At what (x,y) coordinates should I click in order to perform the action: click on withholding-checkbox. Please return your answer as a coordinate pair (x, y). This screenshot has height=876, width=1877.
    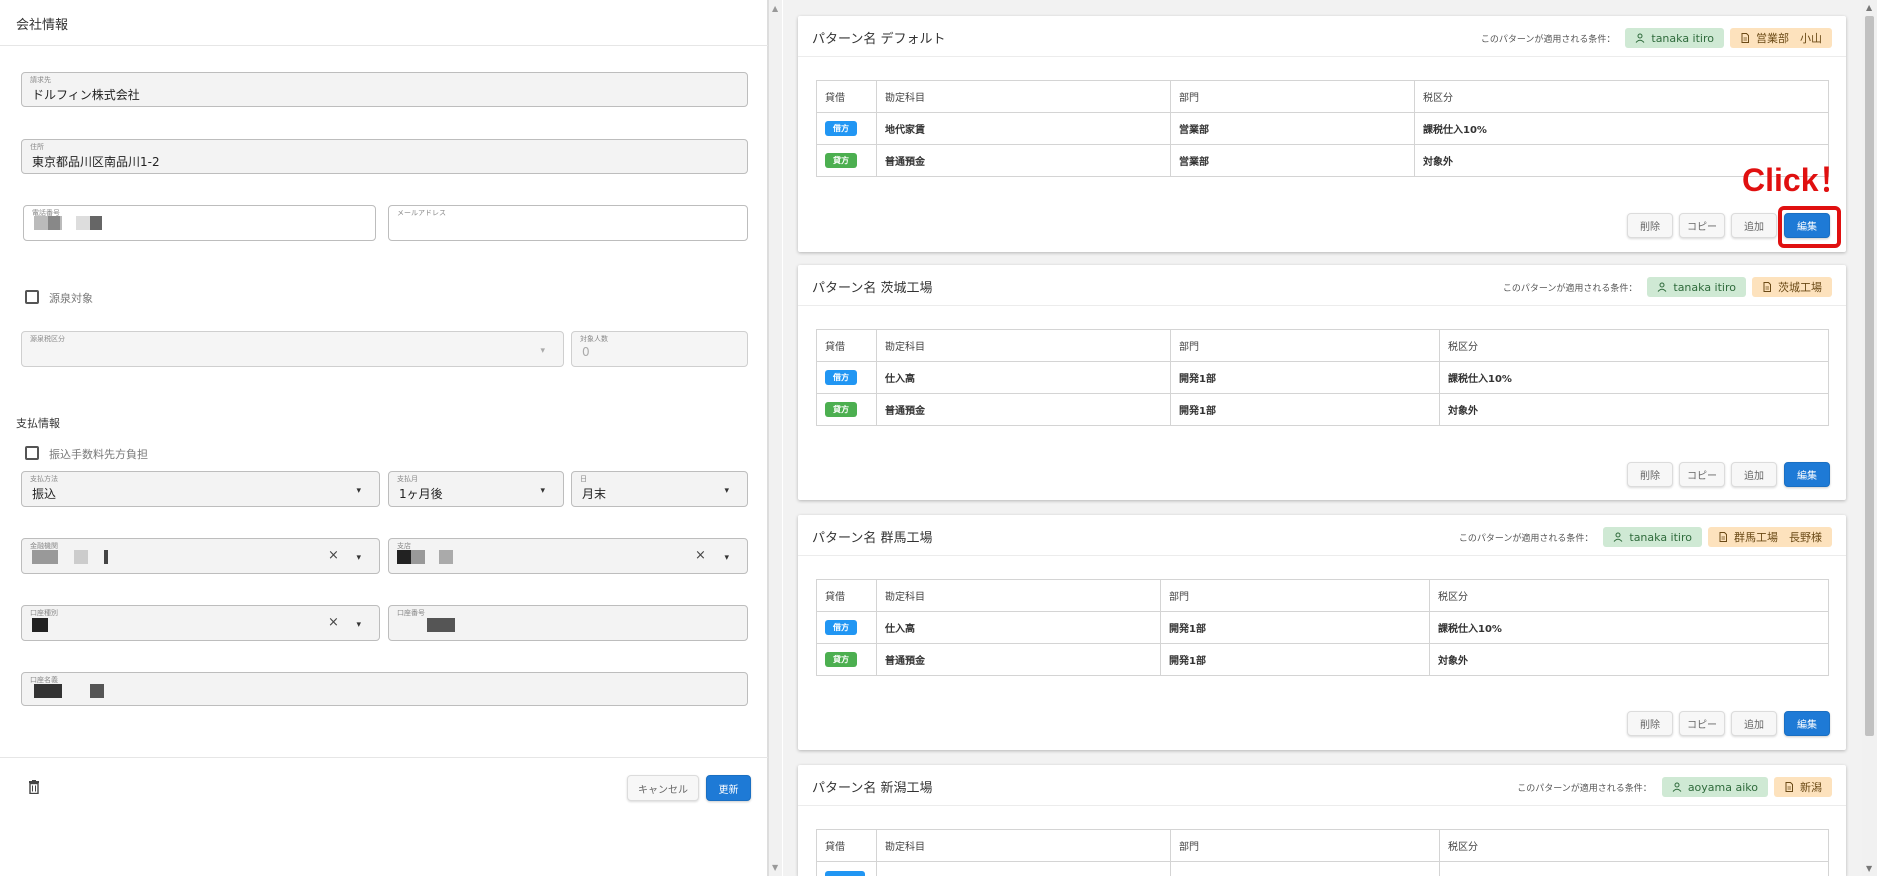
    Looking at the image, I should click on (32, 297).